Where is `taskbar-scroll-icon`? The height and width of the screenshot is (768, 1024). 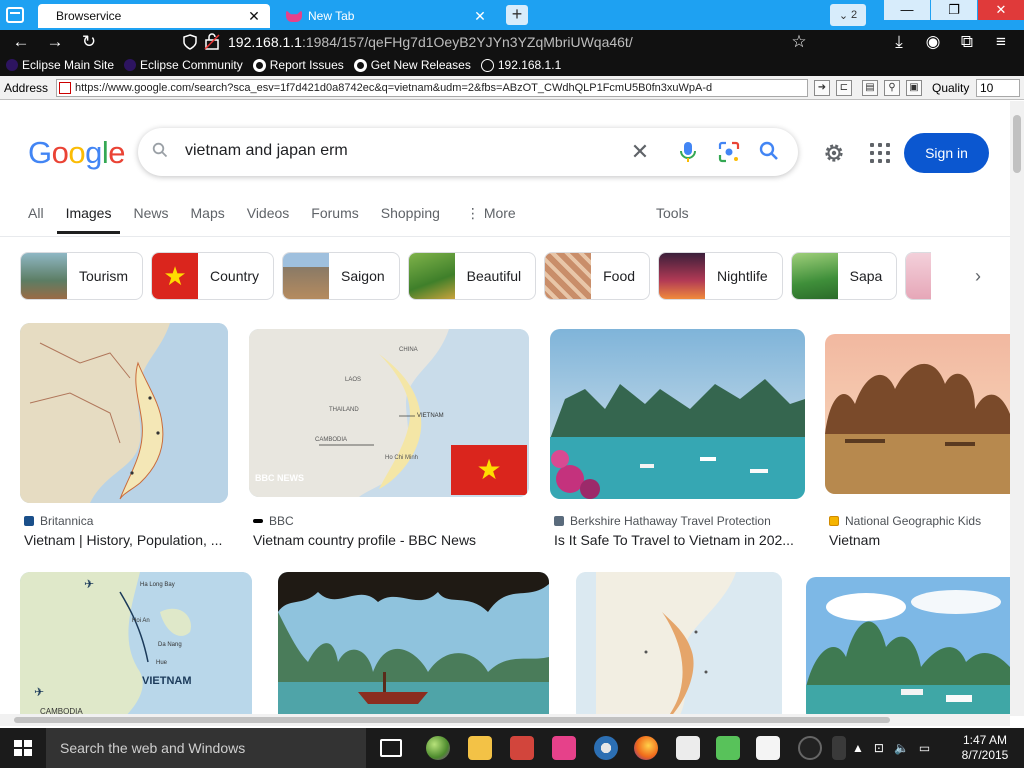
taskbar-scroll-icon is located at coordinates (839, 748).